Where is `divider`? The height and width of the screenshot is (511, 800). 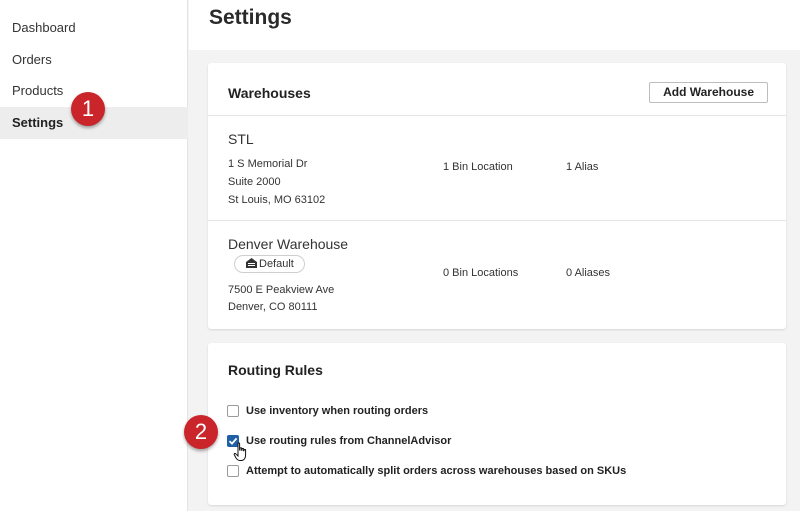
divider is located at coordinates (497, 115).